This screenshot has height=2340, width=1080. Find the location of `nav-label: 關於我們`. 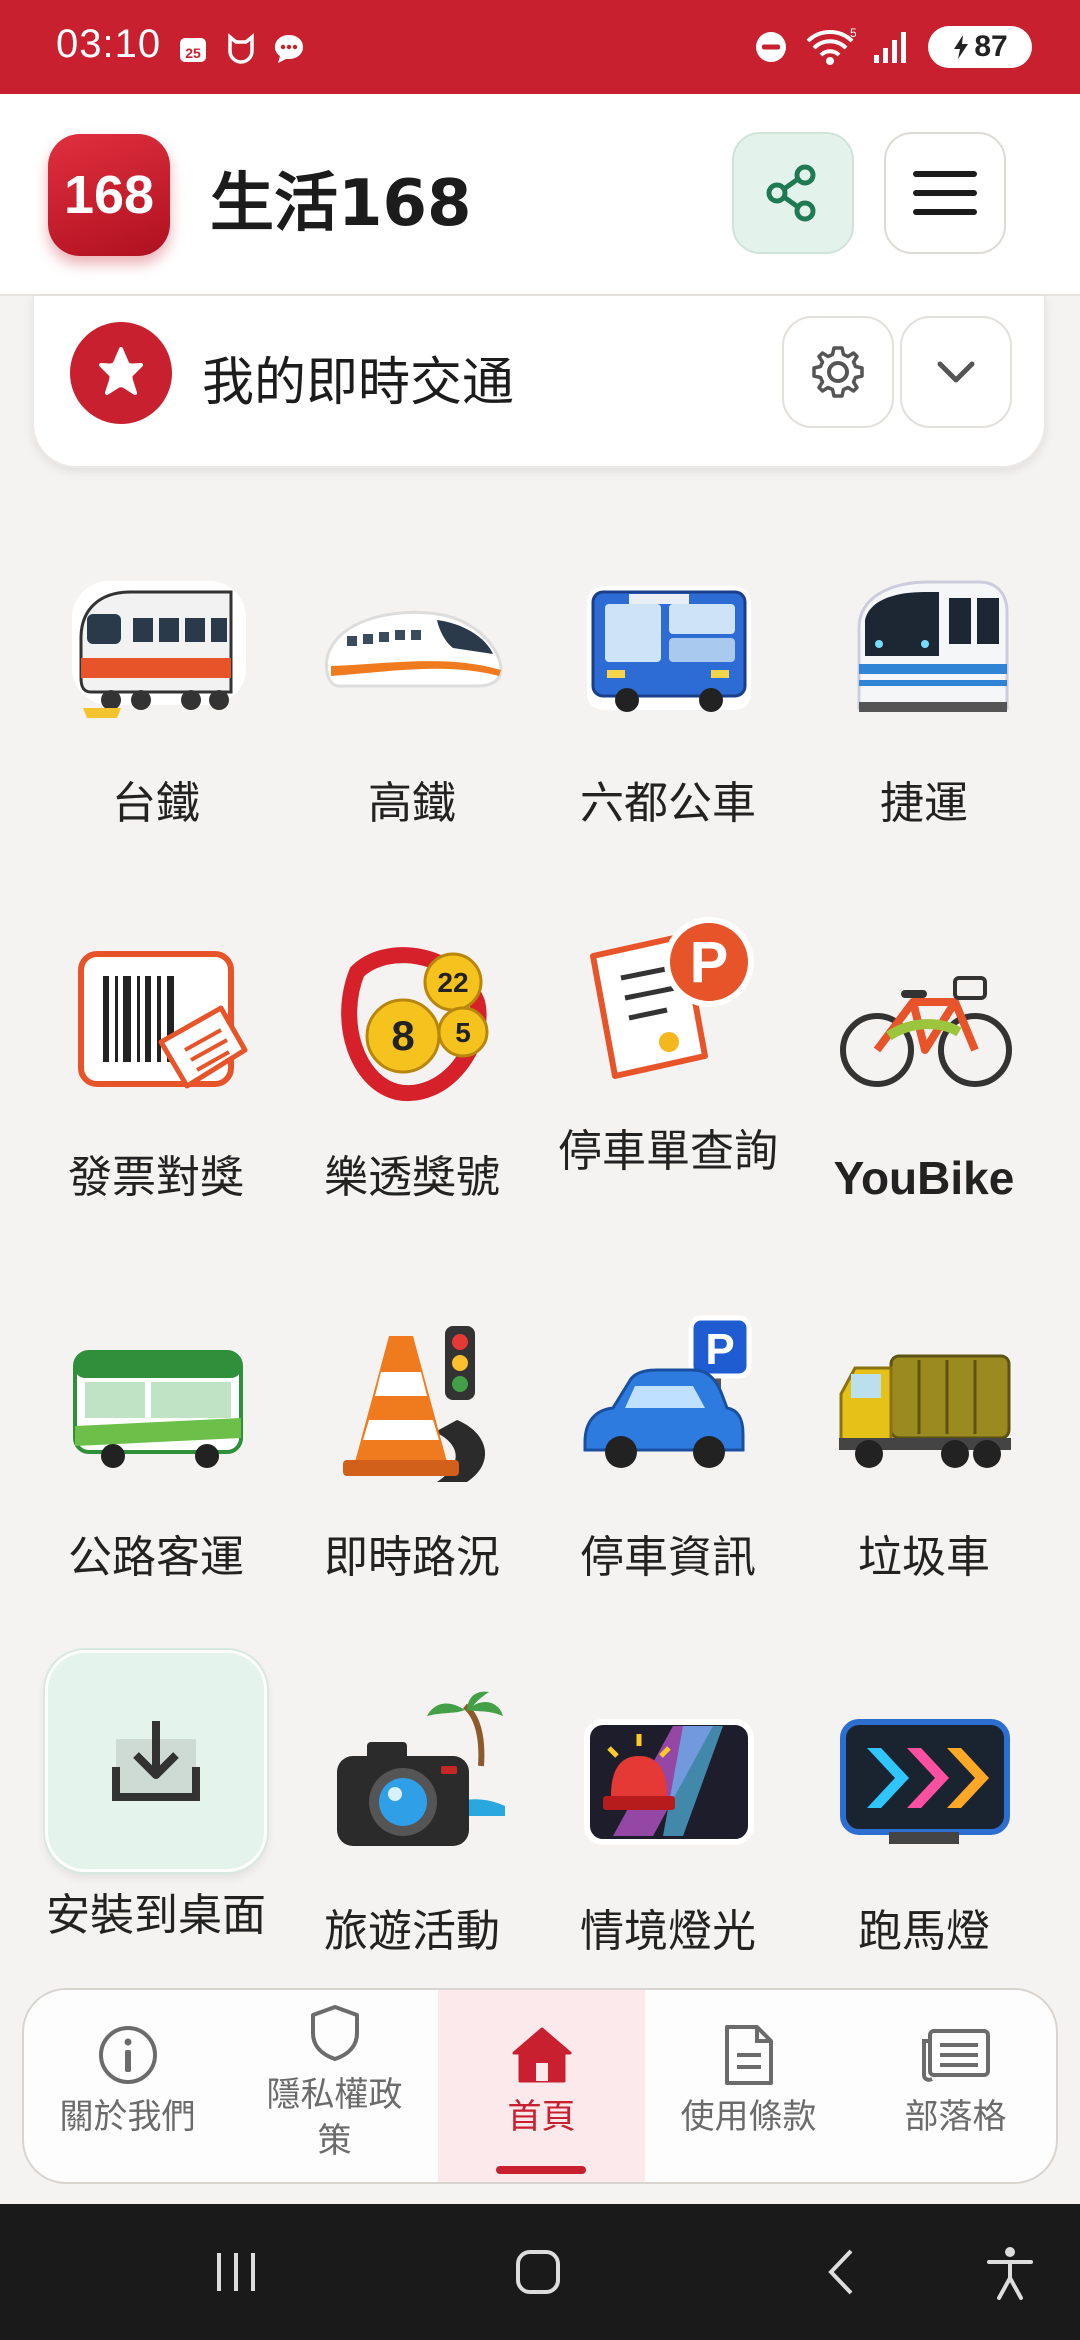

nav-label: 關於我們 is located at coordinates (127, 2117).